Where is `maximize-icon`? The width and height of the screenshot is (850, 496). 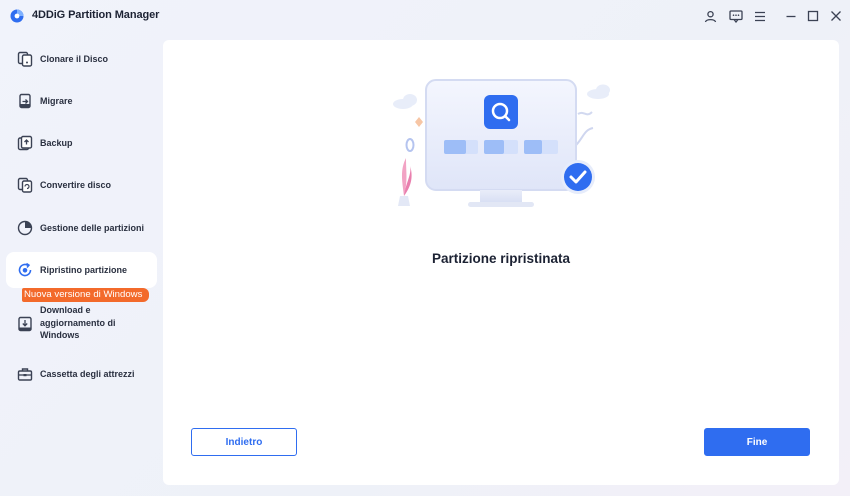
maximize-icon is located at coordinates (813, 16).